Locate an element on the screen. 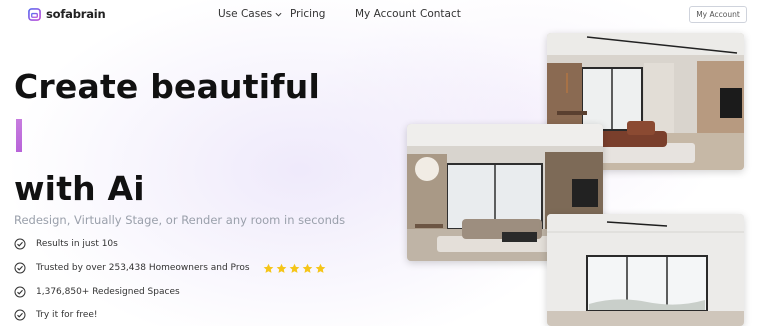 Image resolution: width=768 pixels, height=326 pixels. rating-stars is located at coordinates (294, 268).